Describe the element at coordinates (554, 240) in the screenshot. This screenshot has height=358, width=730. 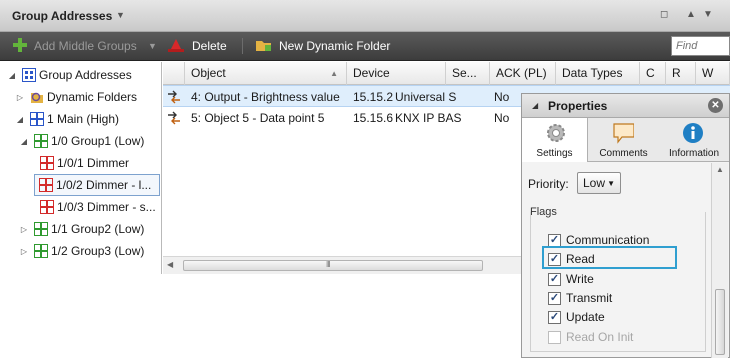
I see `communication-checkbox: ✓` at that location.